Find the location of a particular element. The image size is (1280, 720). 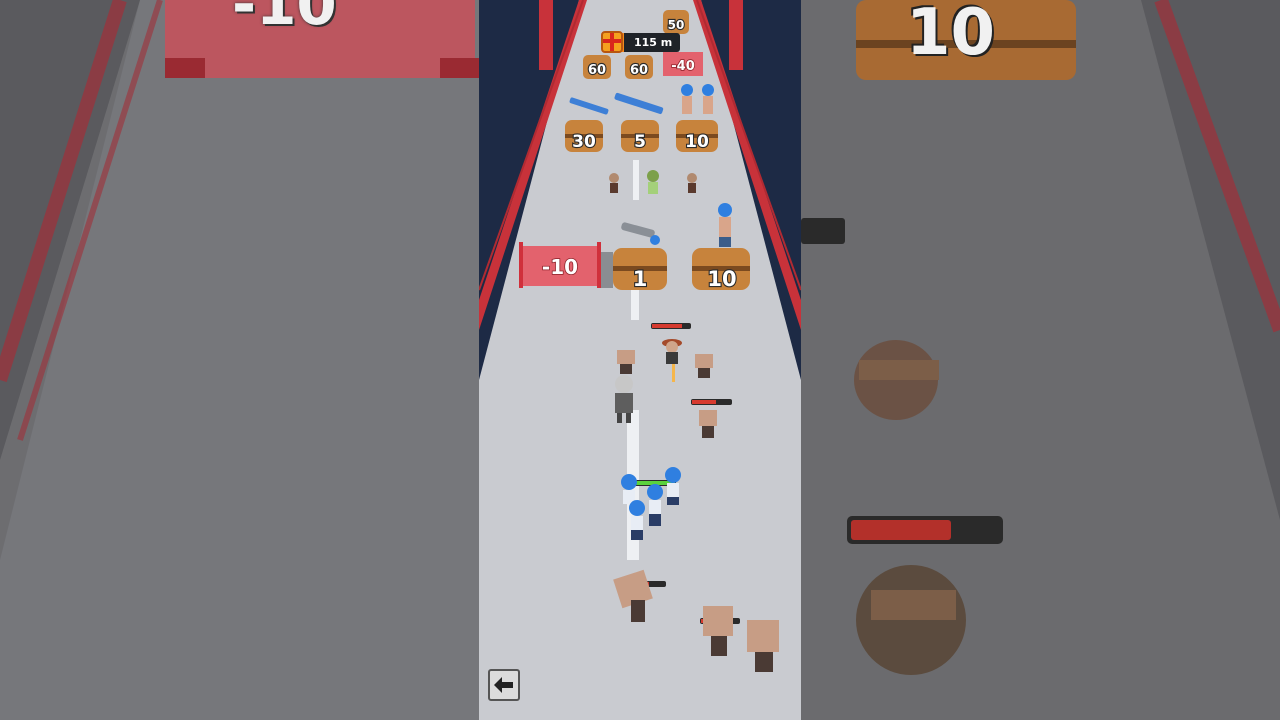

barrel-1: 1 is located at coordinates (640, 270).